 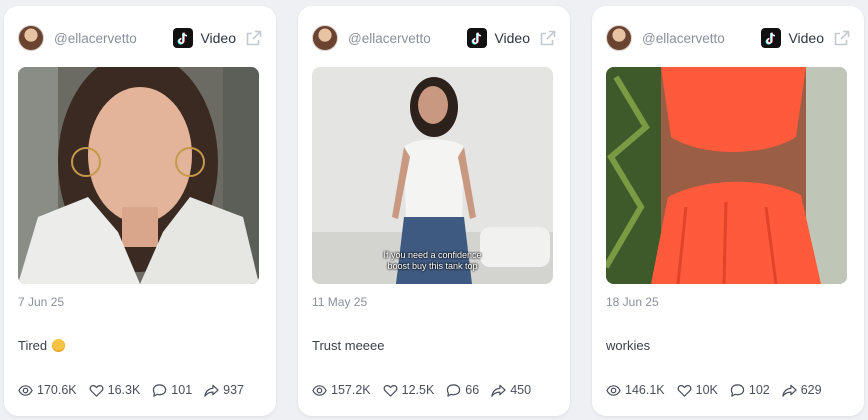 I want to click on views-stat: 146.1K, so click(x=635, y=390).